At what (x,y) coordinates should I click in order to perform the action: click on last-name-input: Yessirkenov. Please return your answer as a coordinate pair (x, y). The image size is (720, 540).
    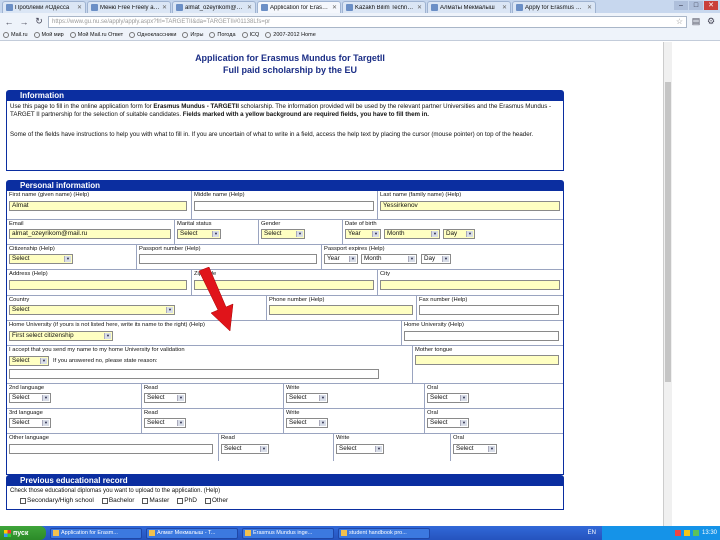
    Looking at the image, I should click on (470, 206).